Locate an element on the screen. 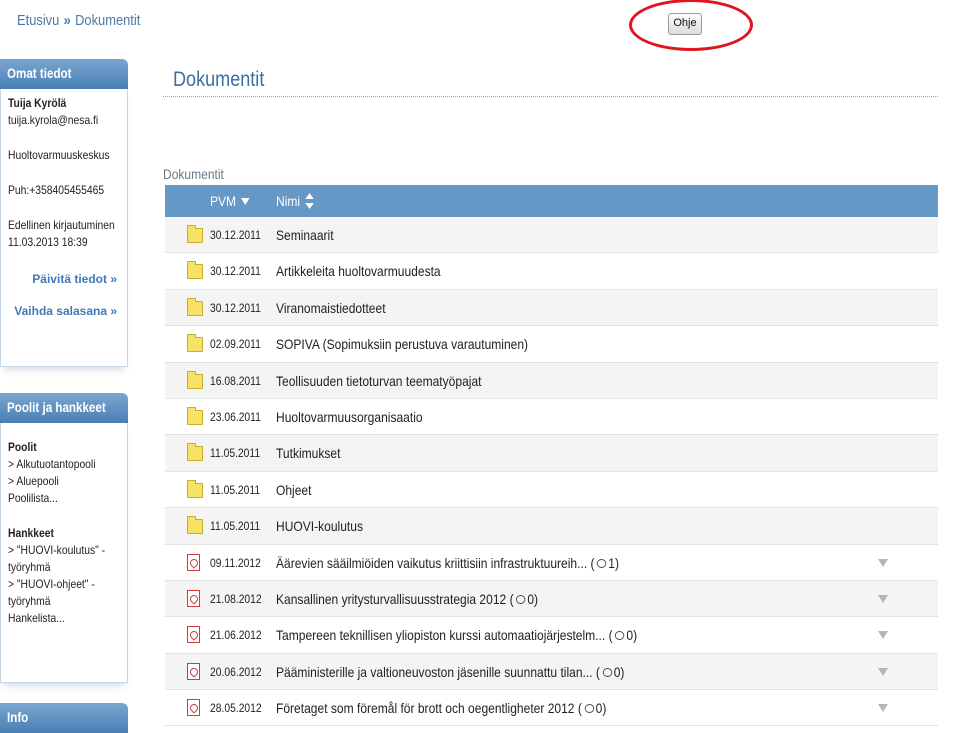 This screenshot has height=733, width=960. last-login-value: 11.03.2013 18:39 is located at coordinates (48, 242).